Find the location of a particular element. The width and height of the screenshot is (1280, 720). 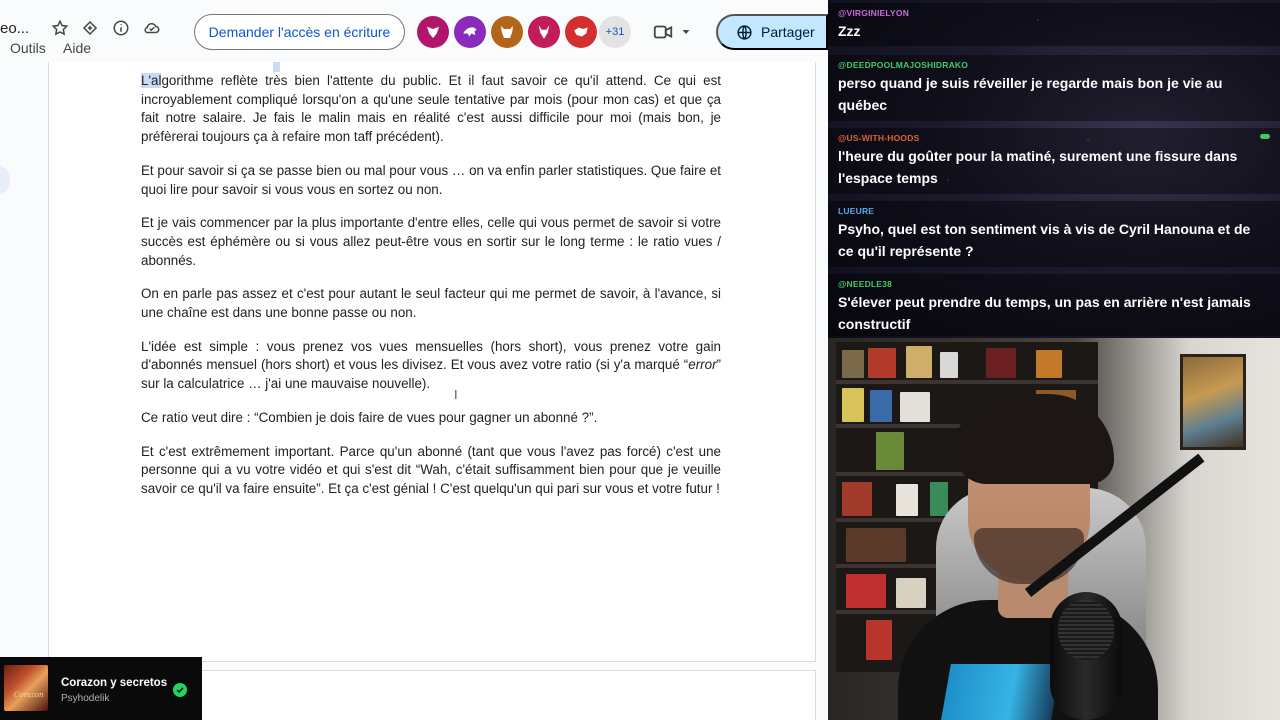

share-button: Partager is located at coordinates (772, 32).